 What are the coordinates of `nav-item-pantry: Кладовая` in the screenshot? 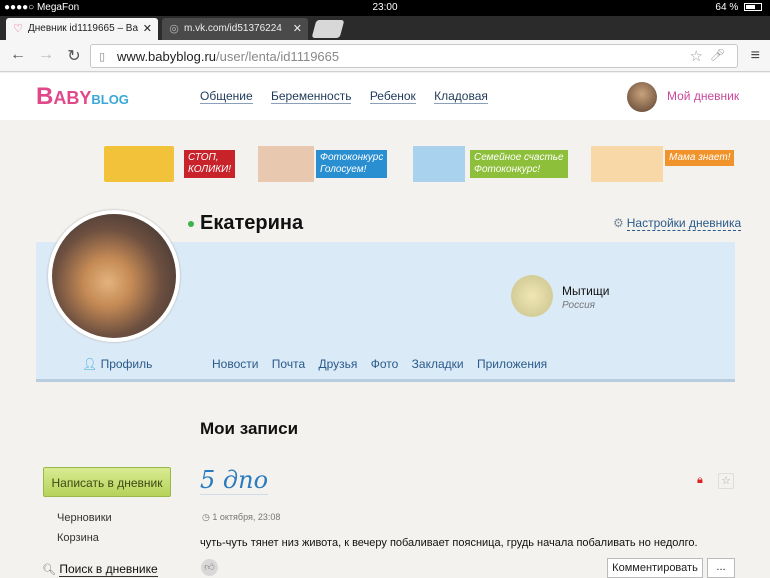 It's located at (461, 96).